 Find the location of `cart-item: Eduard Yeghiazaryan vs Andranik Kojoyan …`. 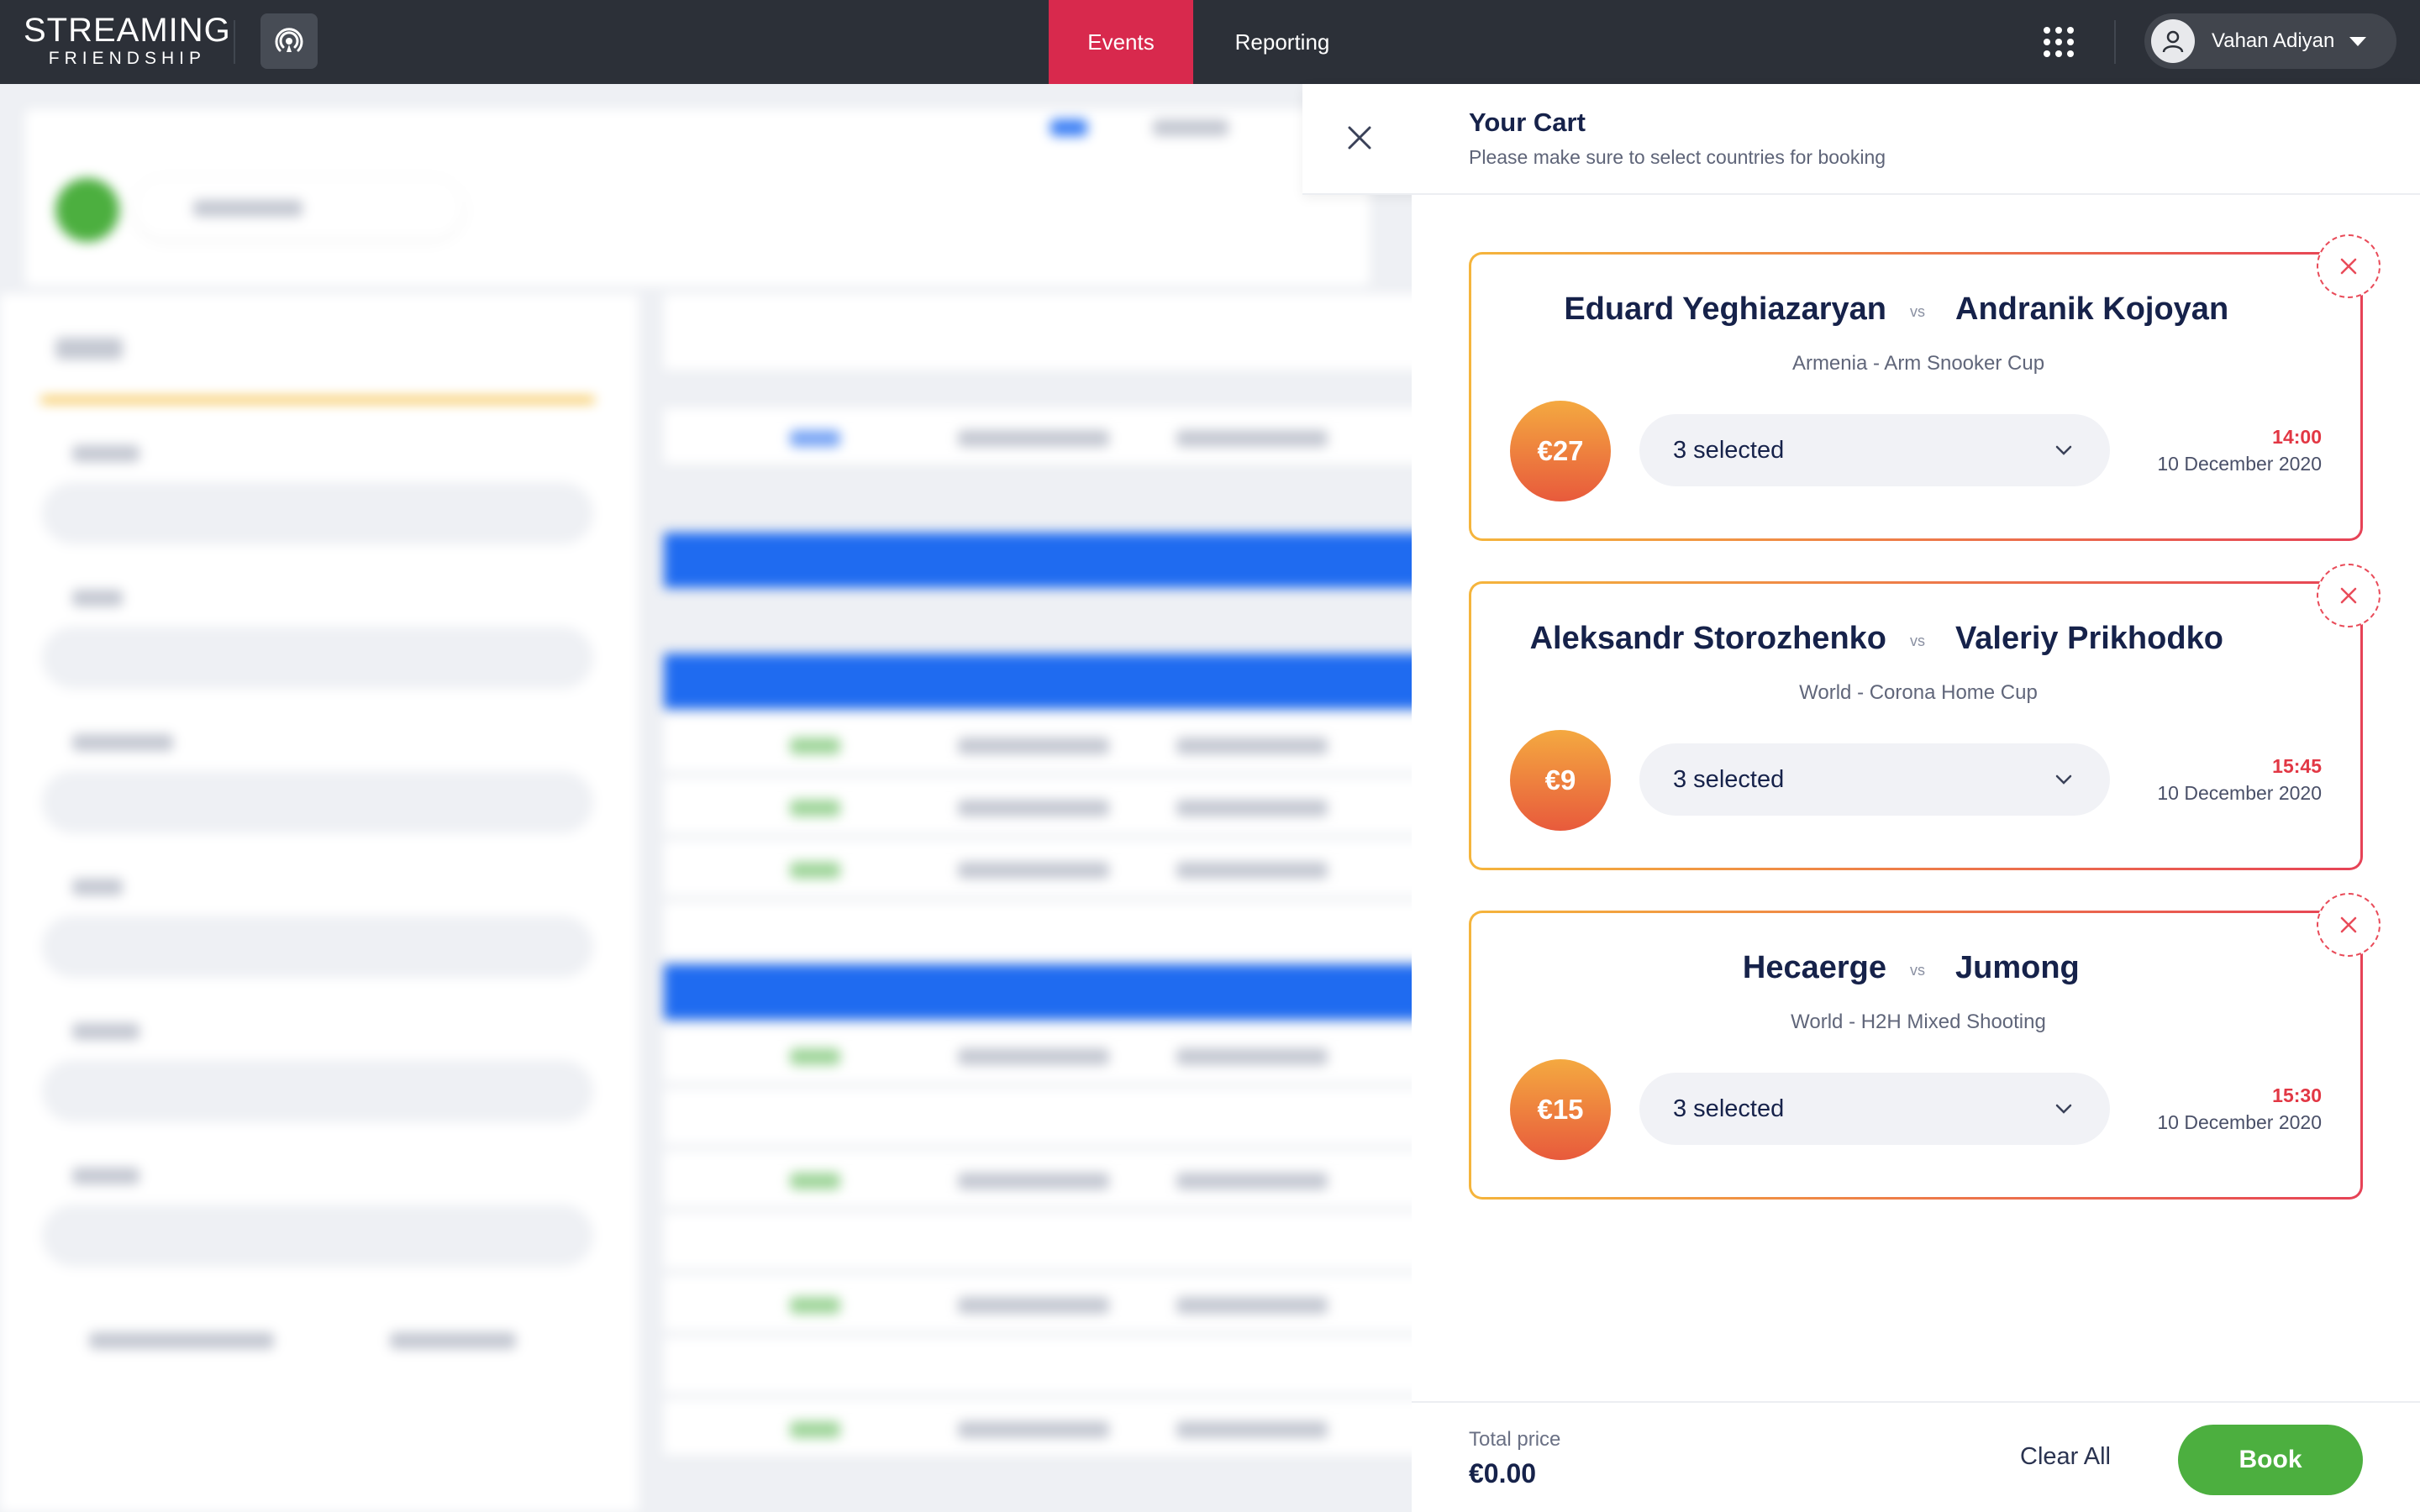

cart-item: Eduard Yeghiazaryan vs Andranik Kojoyan … is located at coordinates (1925, 387).